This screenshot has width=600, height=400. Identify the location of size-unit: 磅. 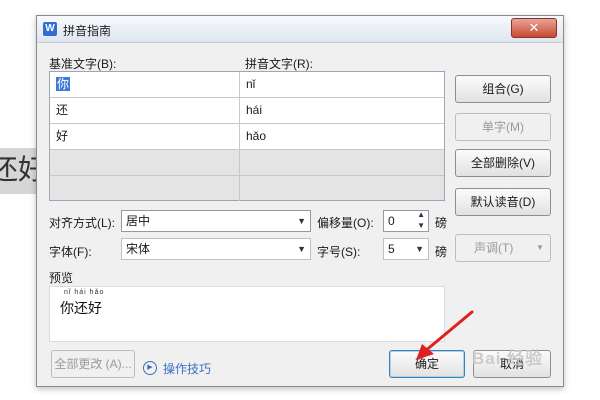
(441, 252).